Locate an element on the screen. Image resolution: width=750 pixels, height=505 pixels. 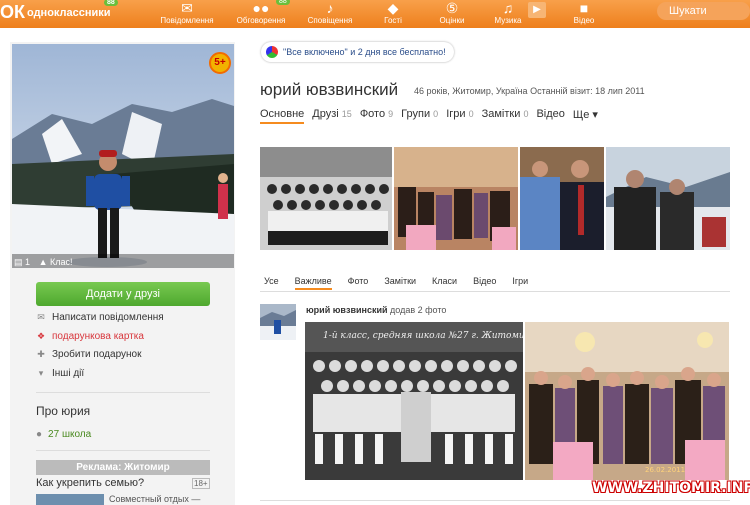
tab-label: Фото is located at coordinates (372, 114).